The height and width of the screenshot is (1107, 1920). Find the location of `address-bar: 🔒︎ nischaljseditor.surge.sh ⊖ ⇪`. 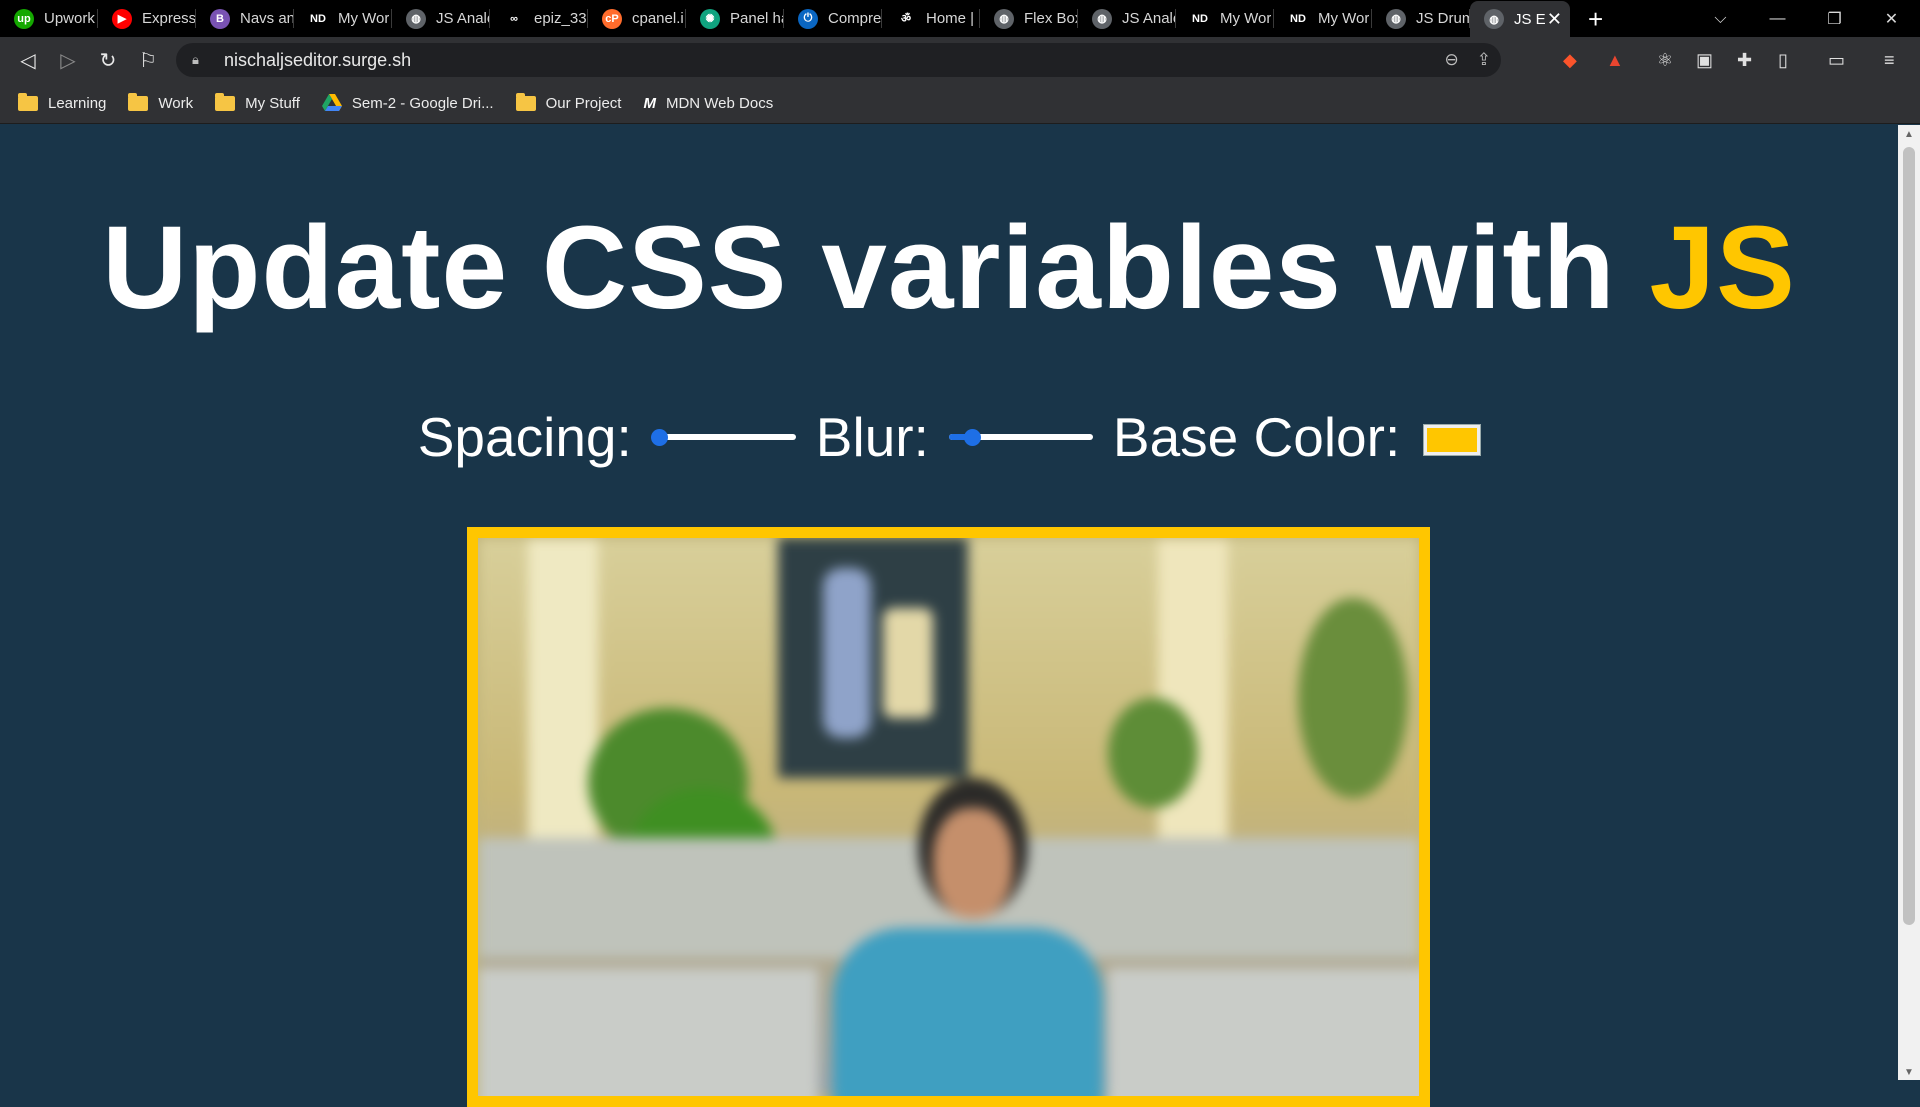

address-bar: 🔒︎ nischaljseditor.surge.sh ⊖ ⇪ is located at coordinates (838, 60).